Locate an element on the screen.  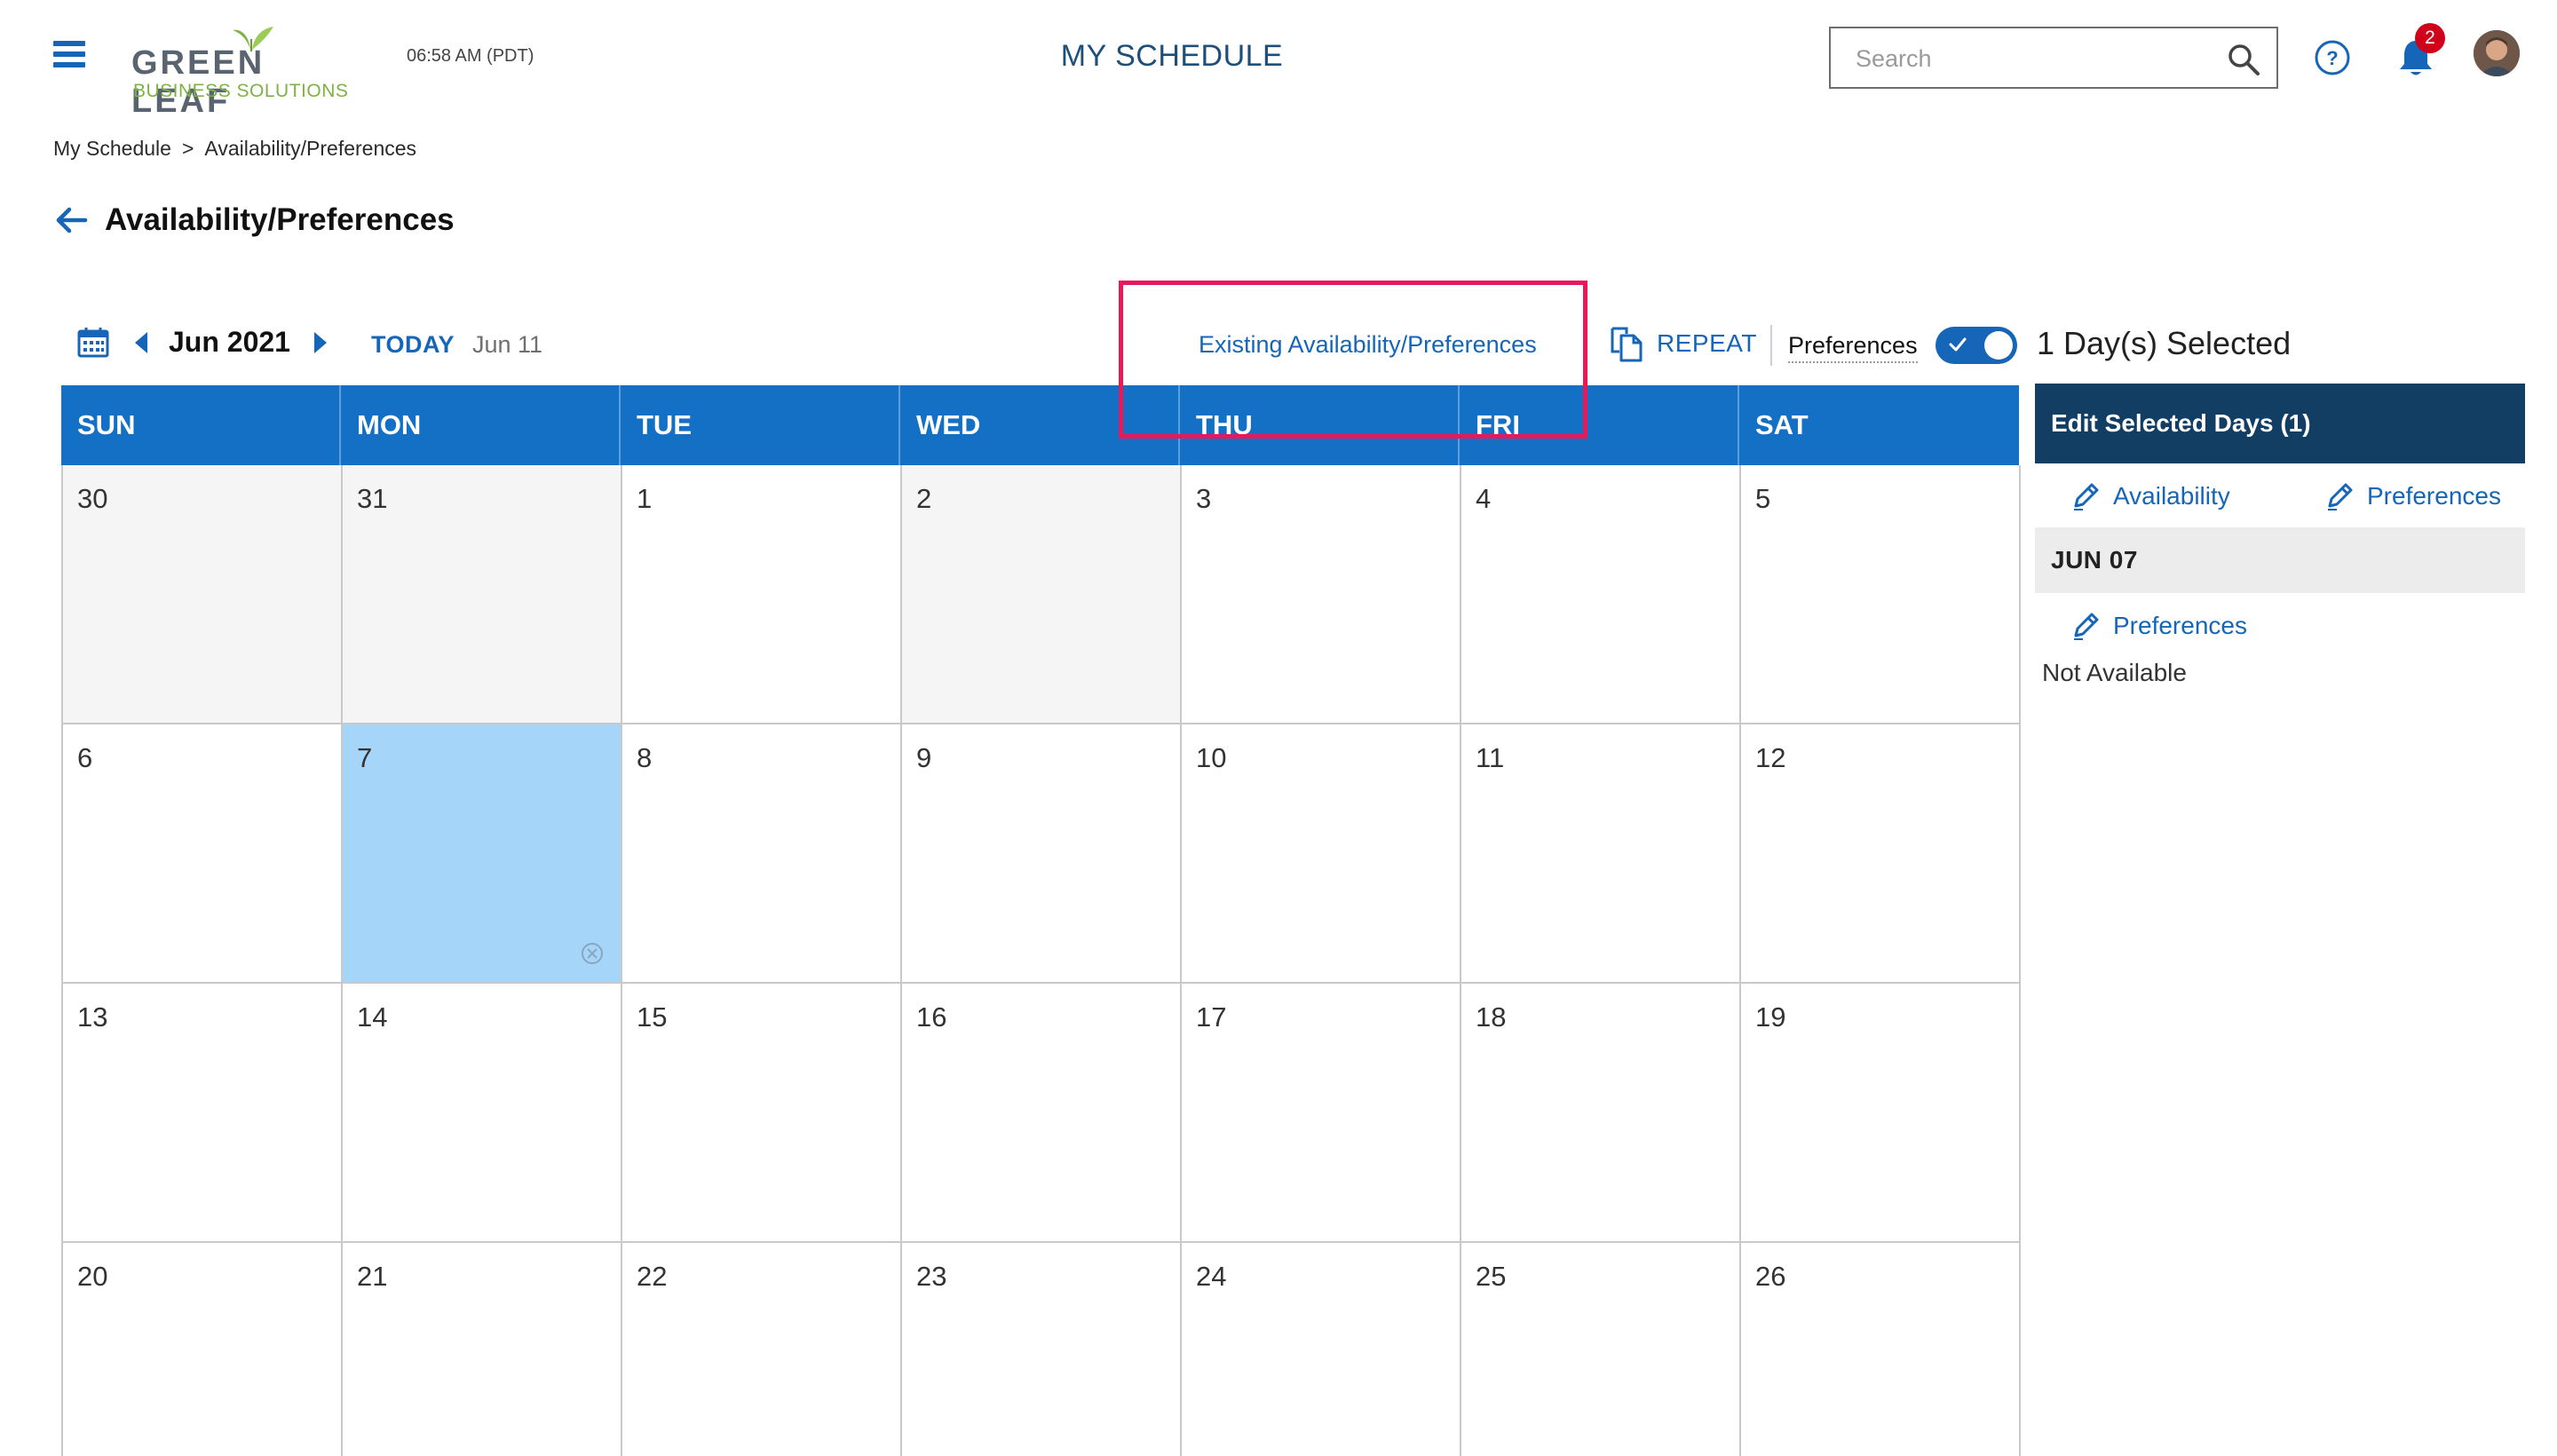
calendar-day: 9 is located at coordinates (1042, 854).